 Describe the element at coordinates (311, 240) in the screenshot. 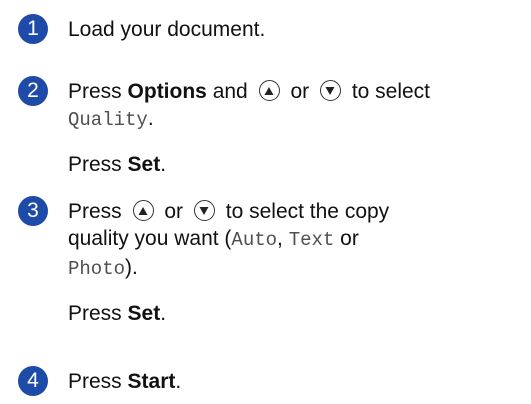

I see `option-text: Text` at that location.